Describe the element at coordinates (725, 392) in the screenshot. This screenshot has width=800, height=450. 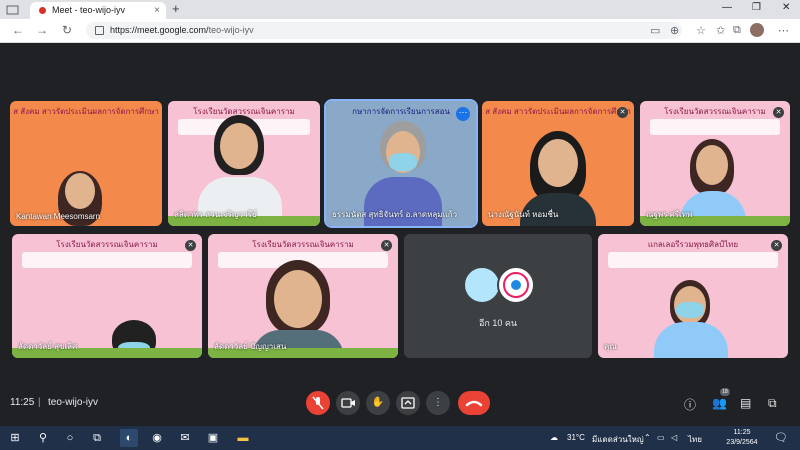
I see `participant-count-badge: 18` at that location.